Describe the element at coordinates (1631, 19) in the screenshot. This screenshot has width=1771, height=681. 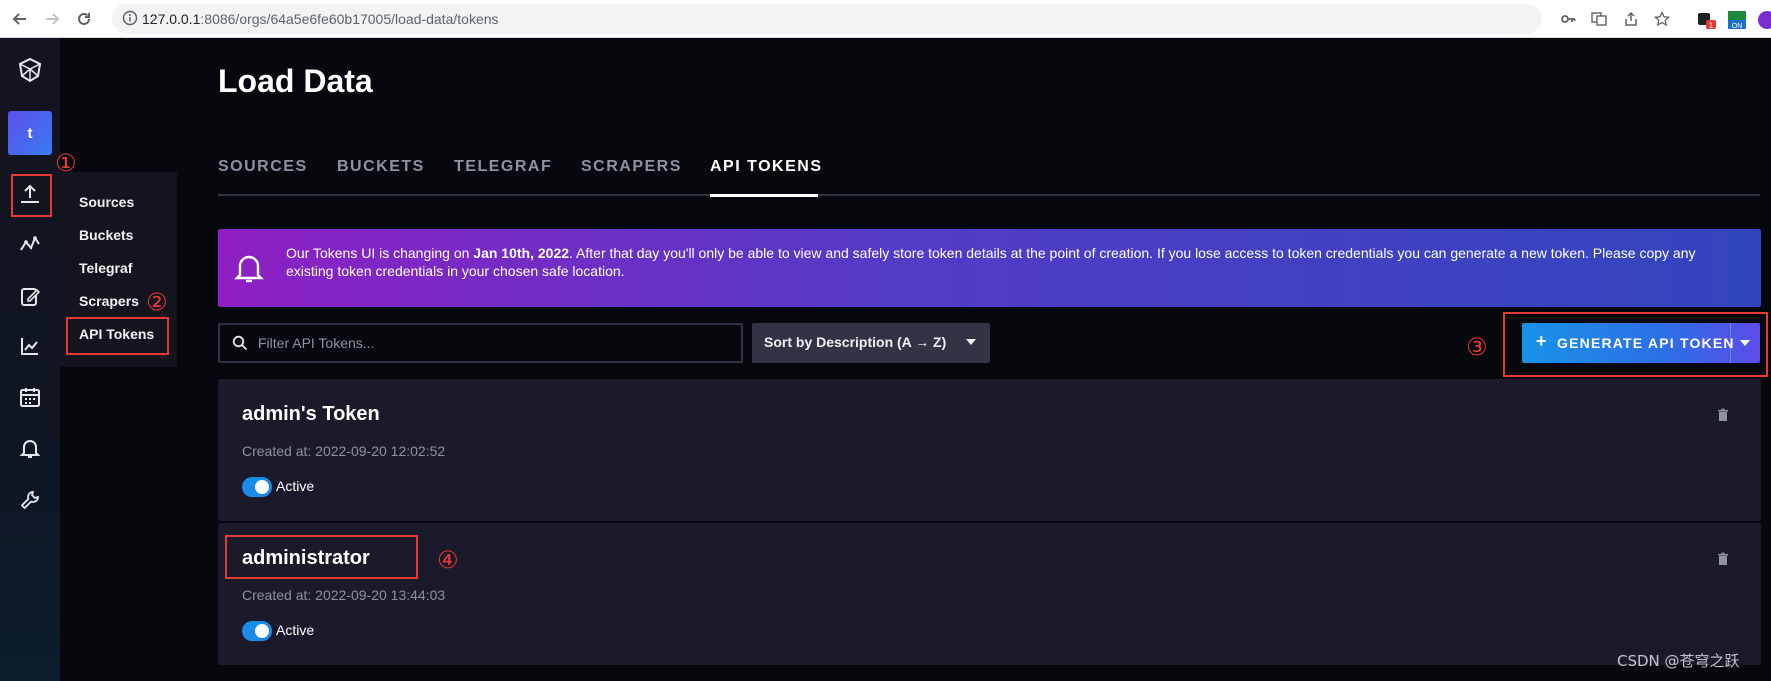
I see `share-icon` at that location.